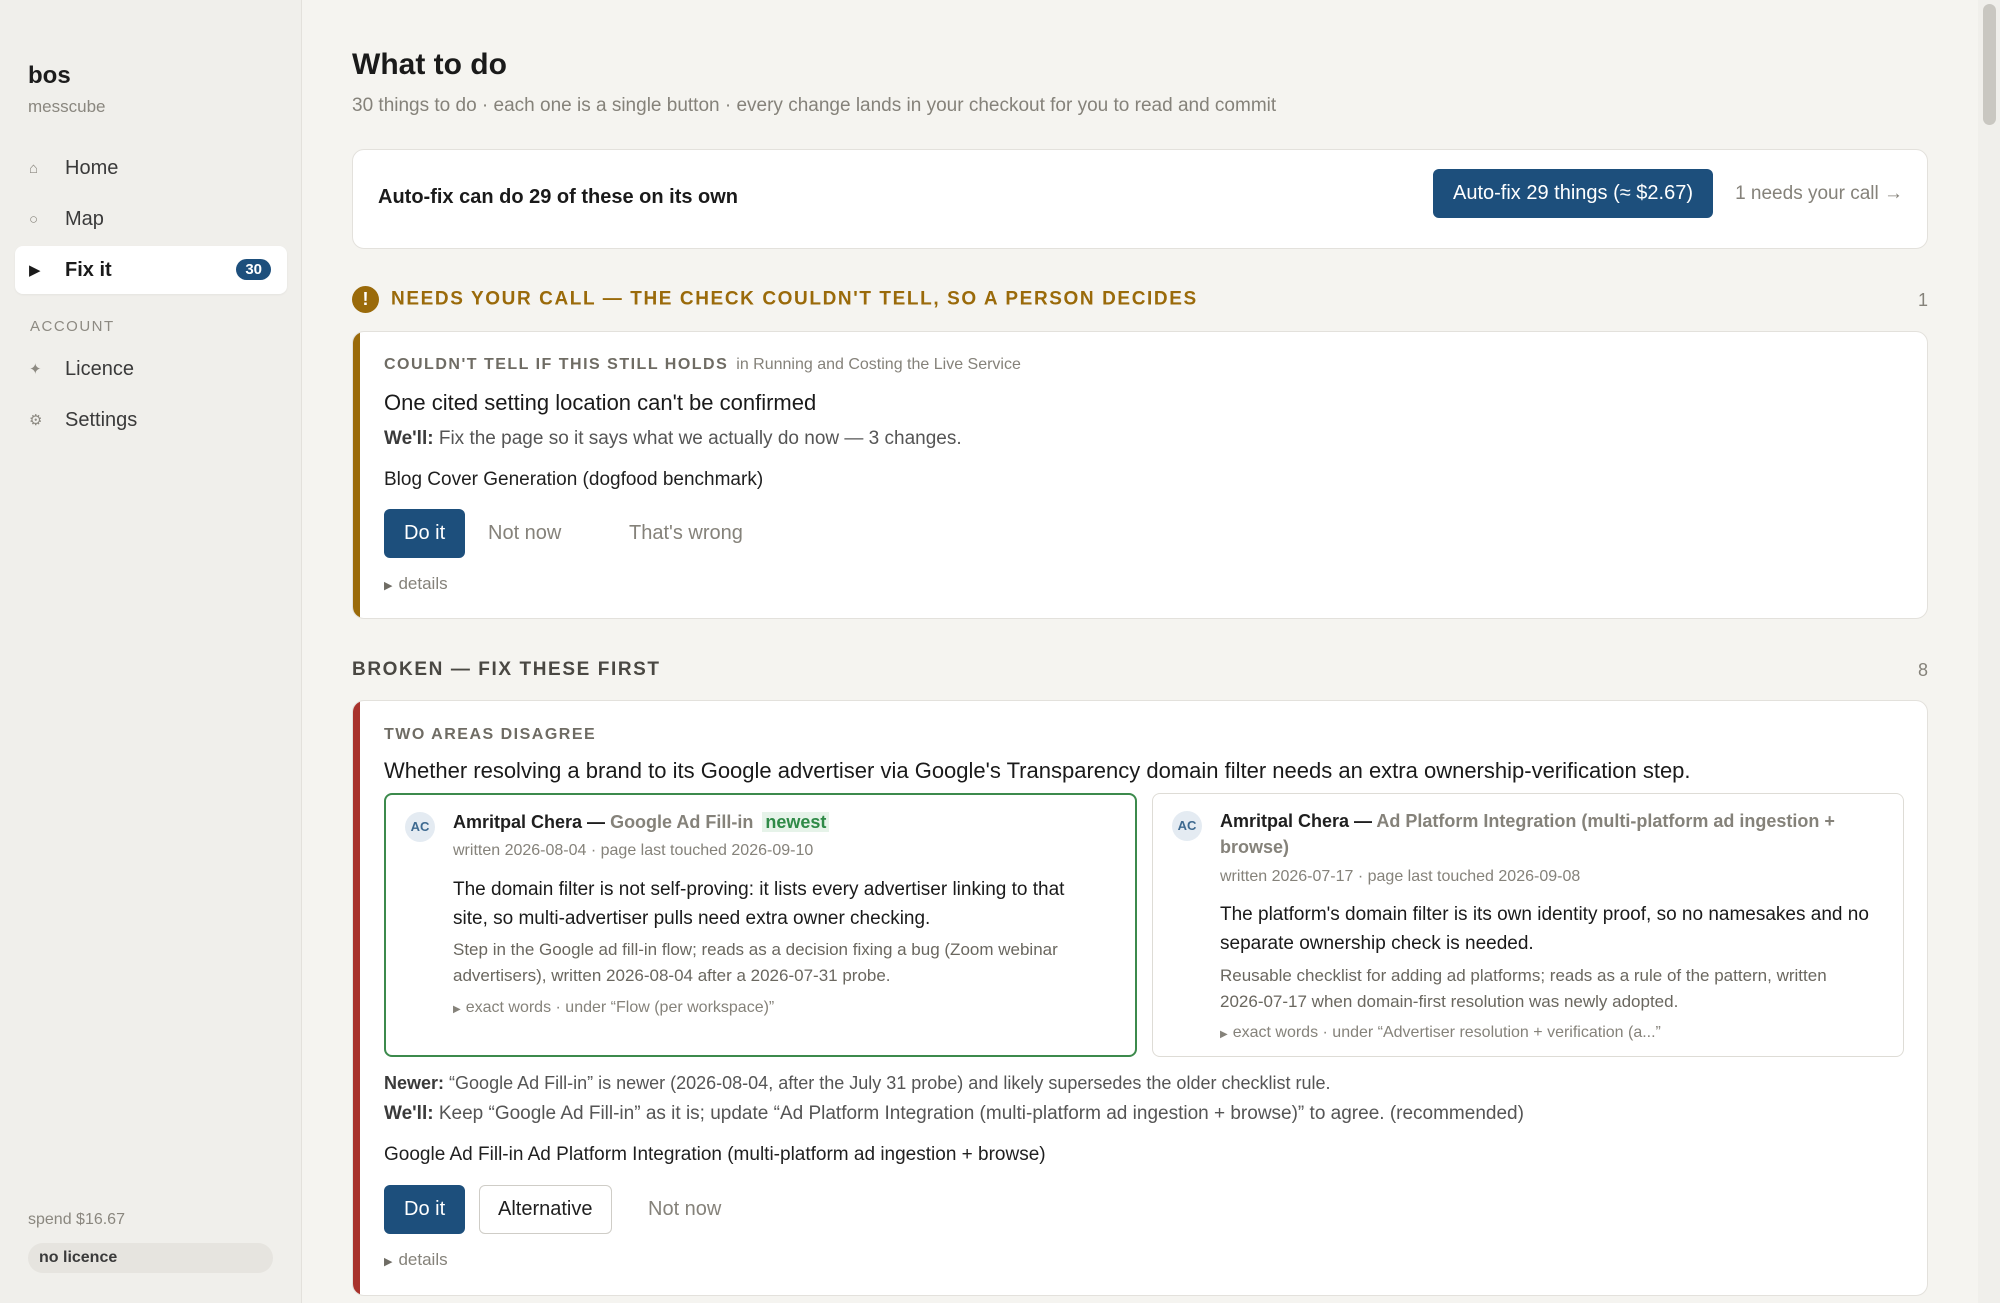  What do you see at coordinates (1989, 651) in the screenshot?
I see `scrollbar` at bounding box center [1989, 651].